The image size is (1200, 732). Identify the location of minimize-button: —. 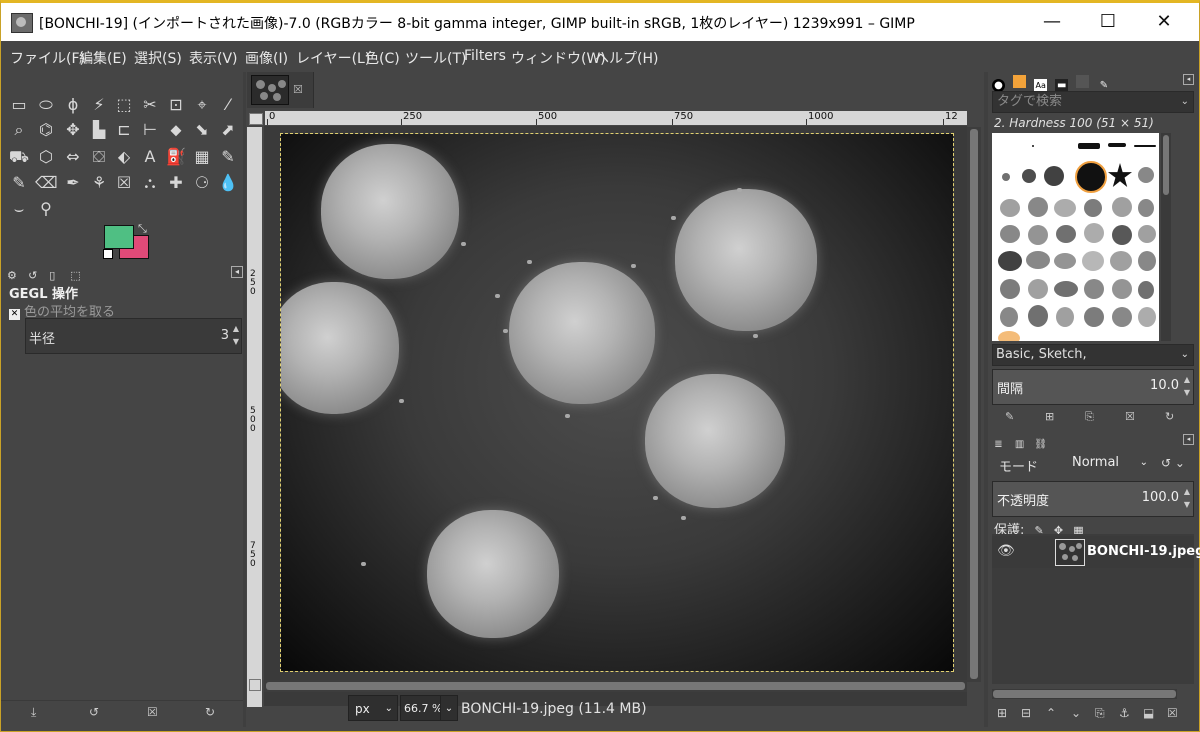
(1052, 22).